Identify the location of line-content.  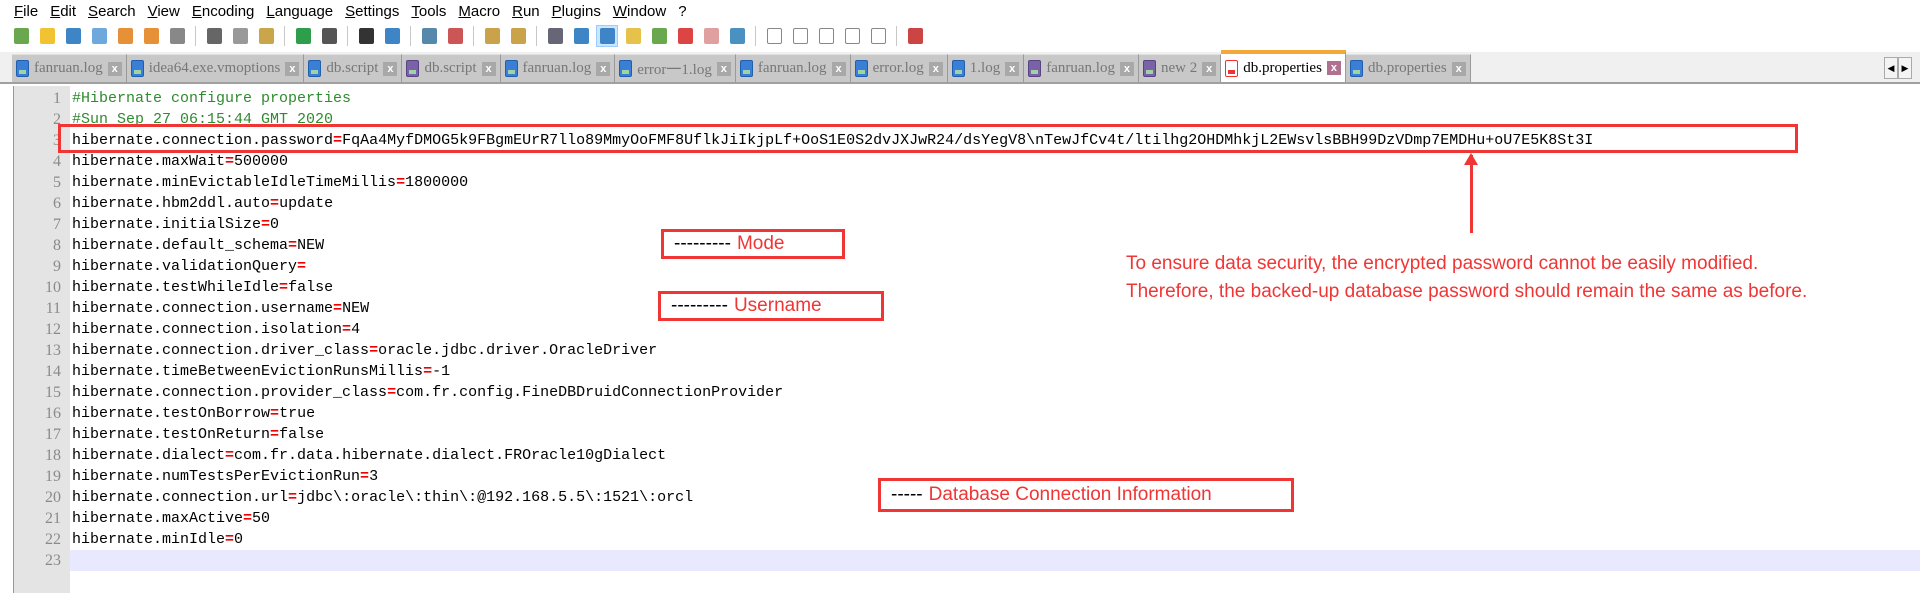
(995, 560).